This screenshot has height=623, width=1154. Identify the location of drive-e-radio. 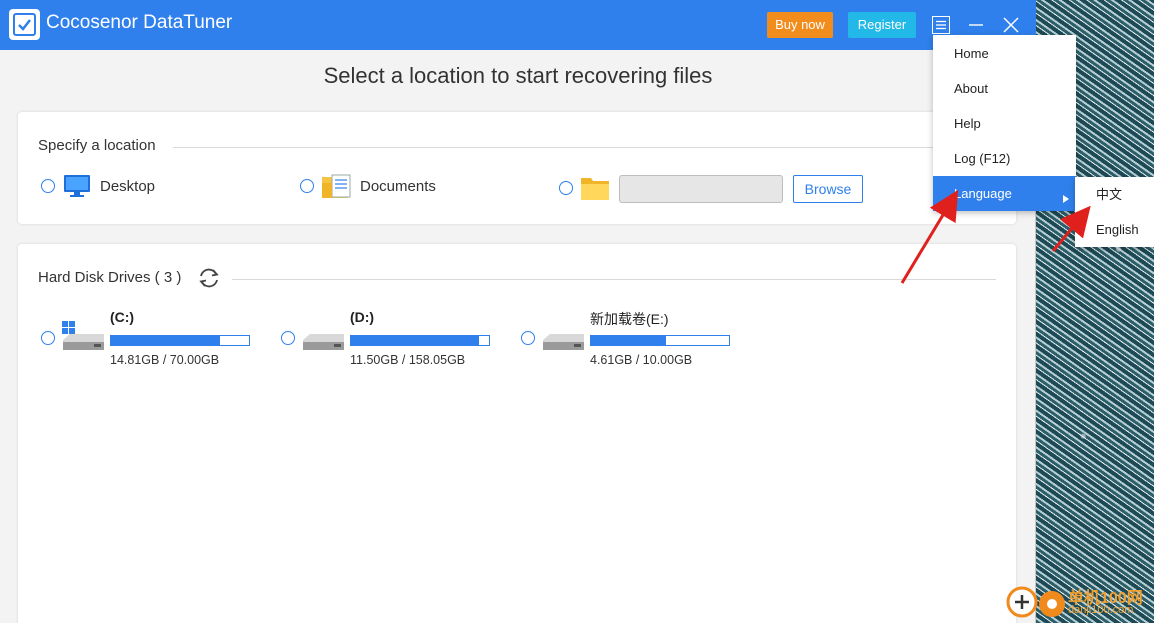
(528, 338).